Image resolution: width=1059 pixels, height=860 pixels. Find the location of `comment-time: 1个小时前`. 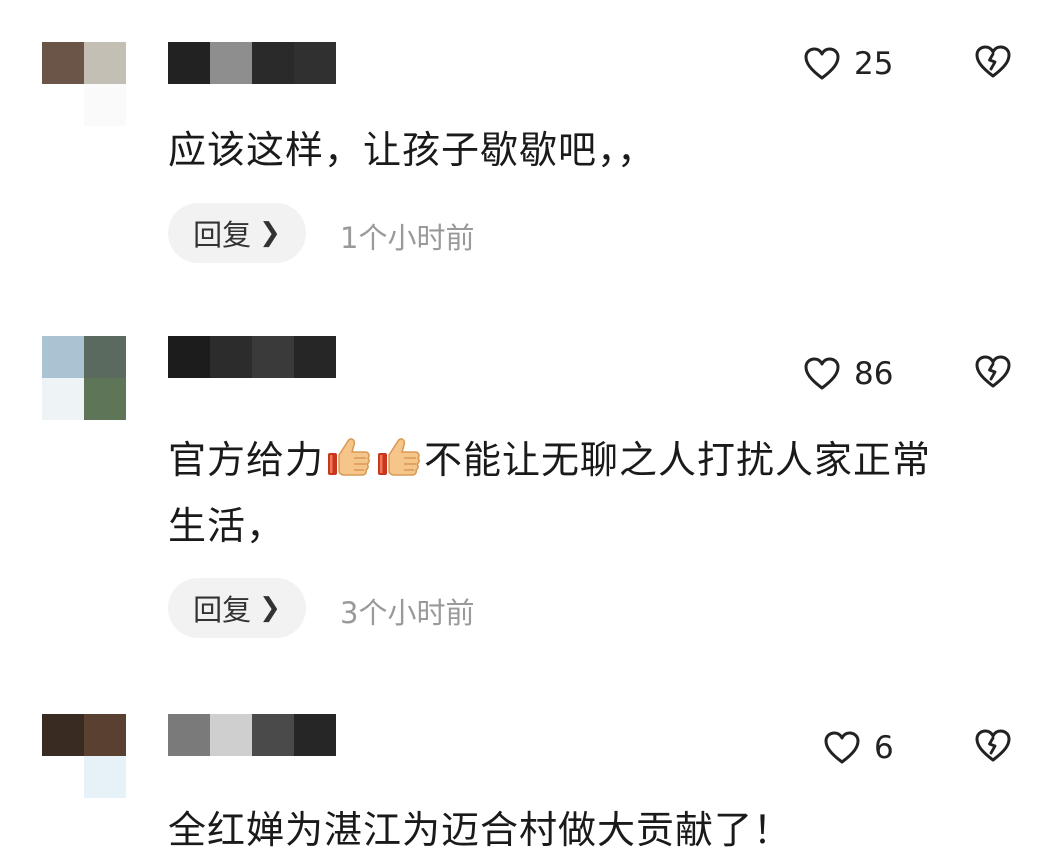

comment-time: 1个小时前 is located at coordinates (407, 238).